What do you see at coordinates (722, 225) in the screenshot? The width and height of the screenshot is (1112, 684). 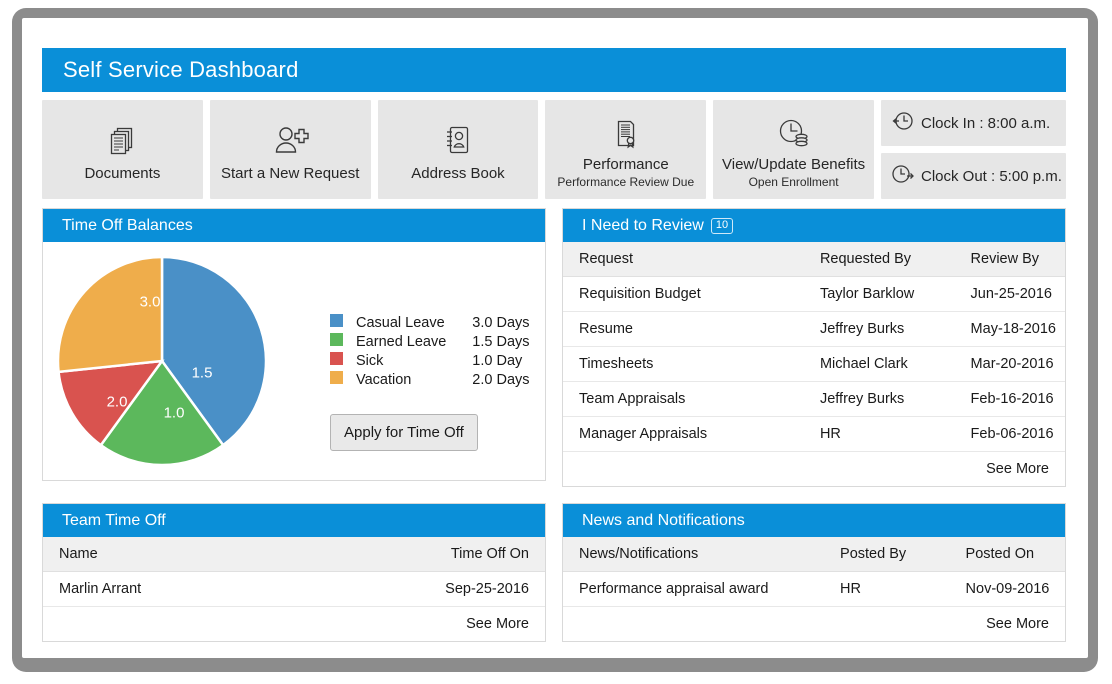 I see `review-count-badge: 10` at bounding box center [722, 225].